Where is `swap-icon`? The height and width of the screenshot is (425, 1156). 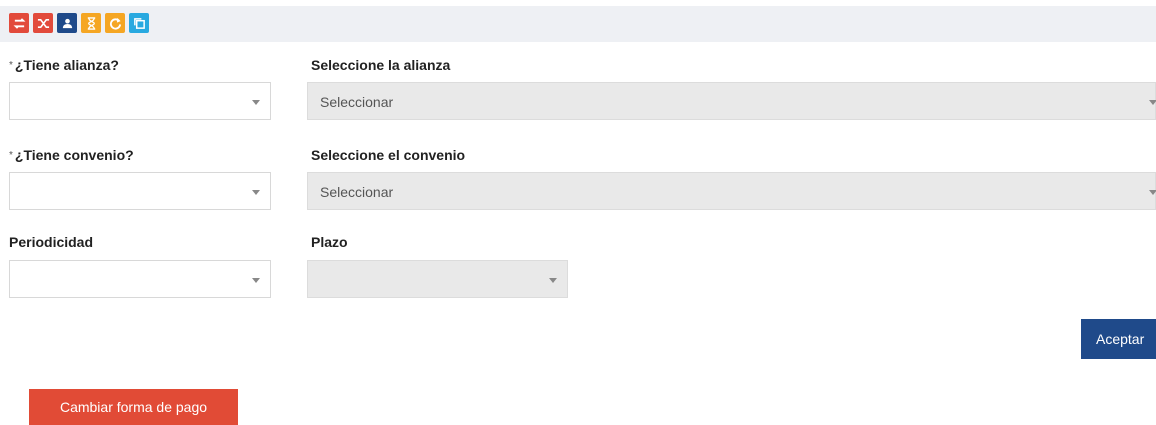
swap-icon is located at coordinates (19, 23).